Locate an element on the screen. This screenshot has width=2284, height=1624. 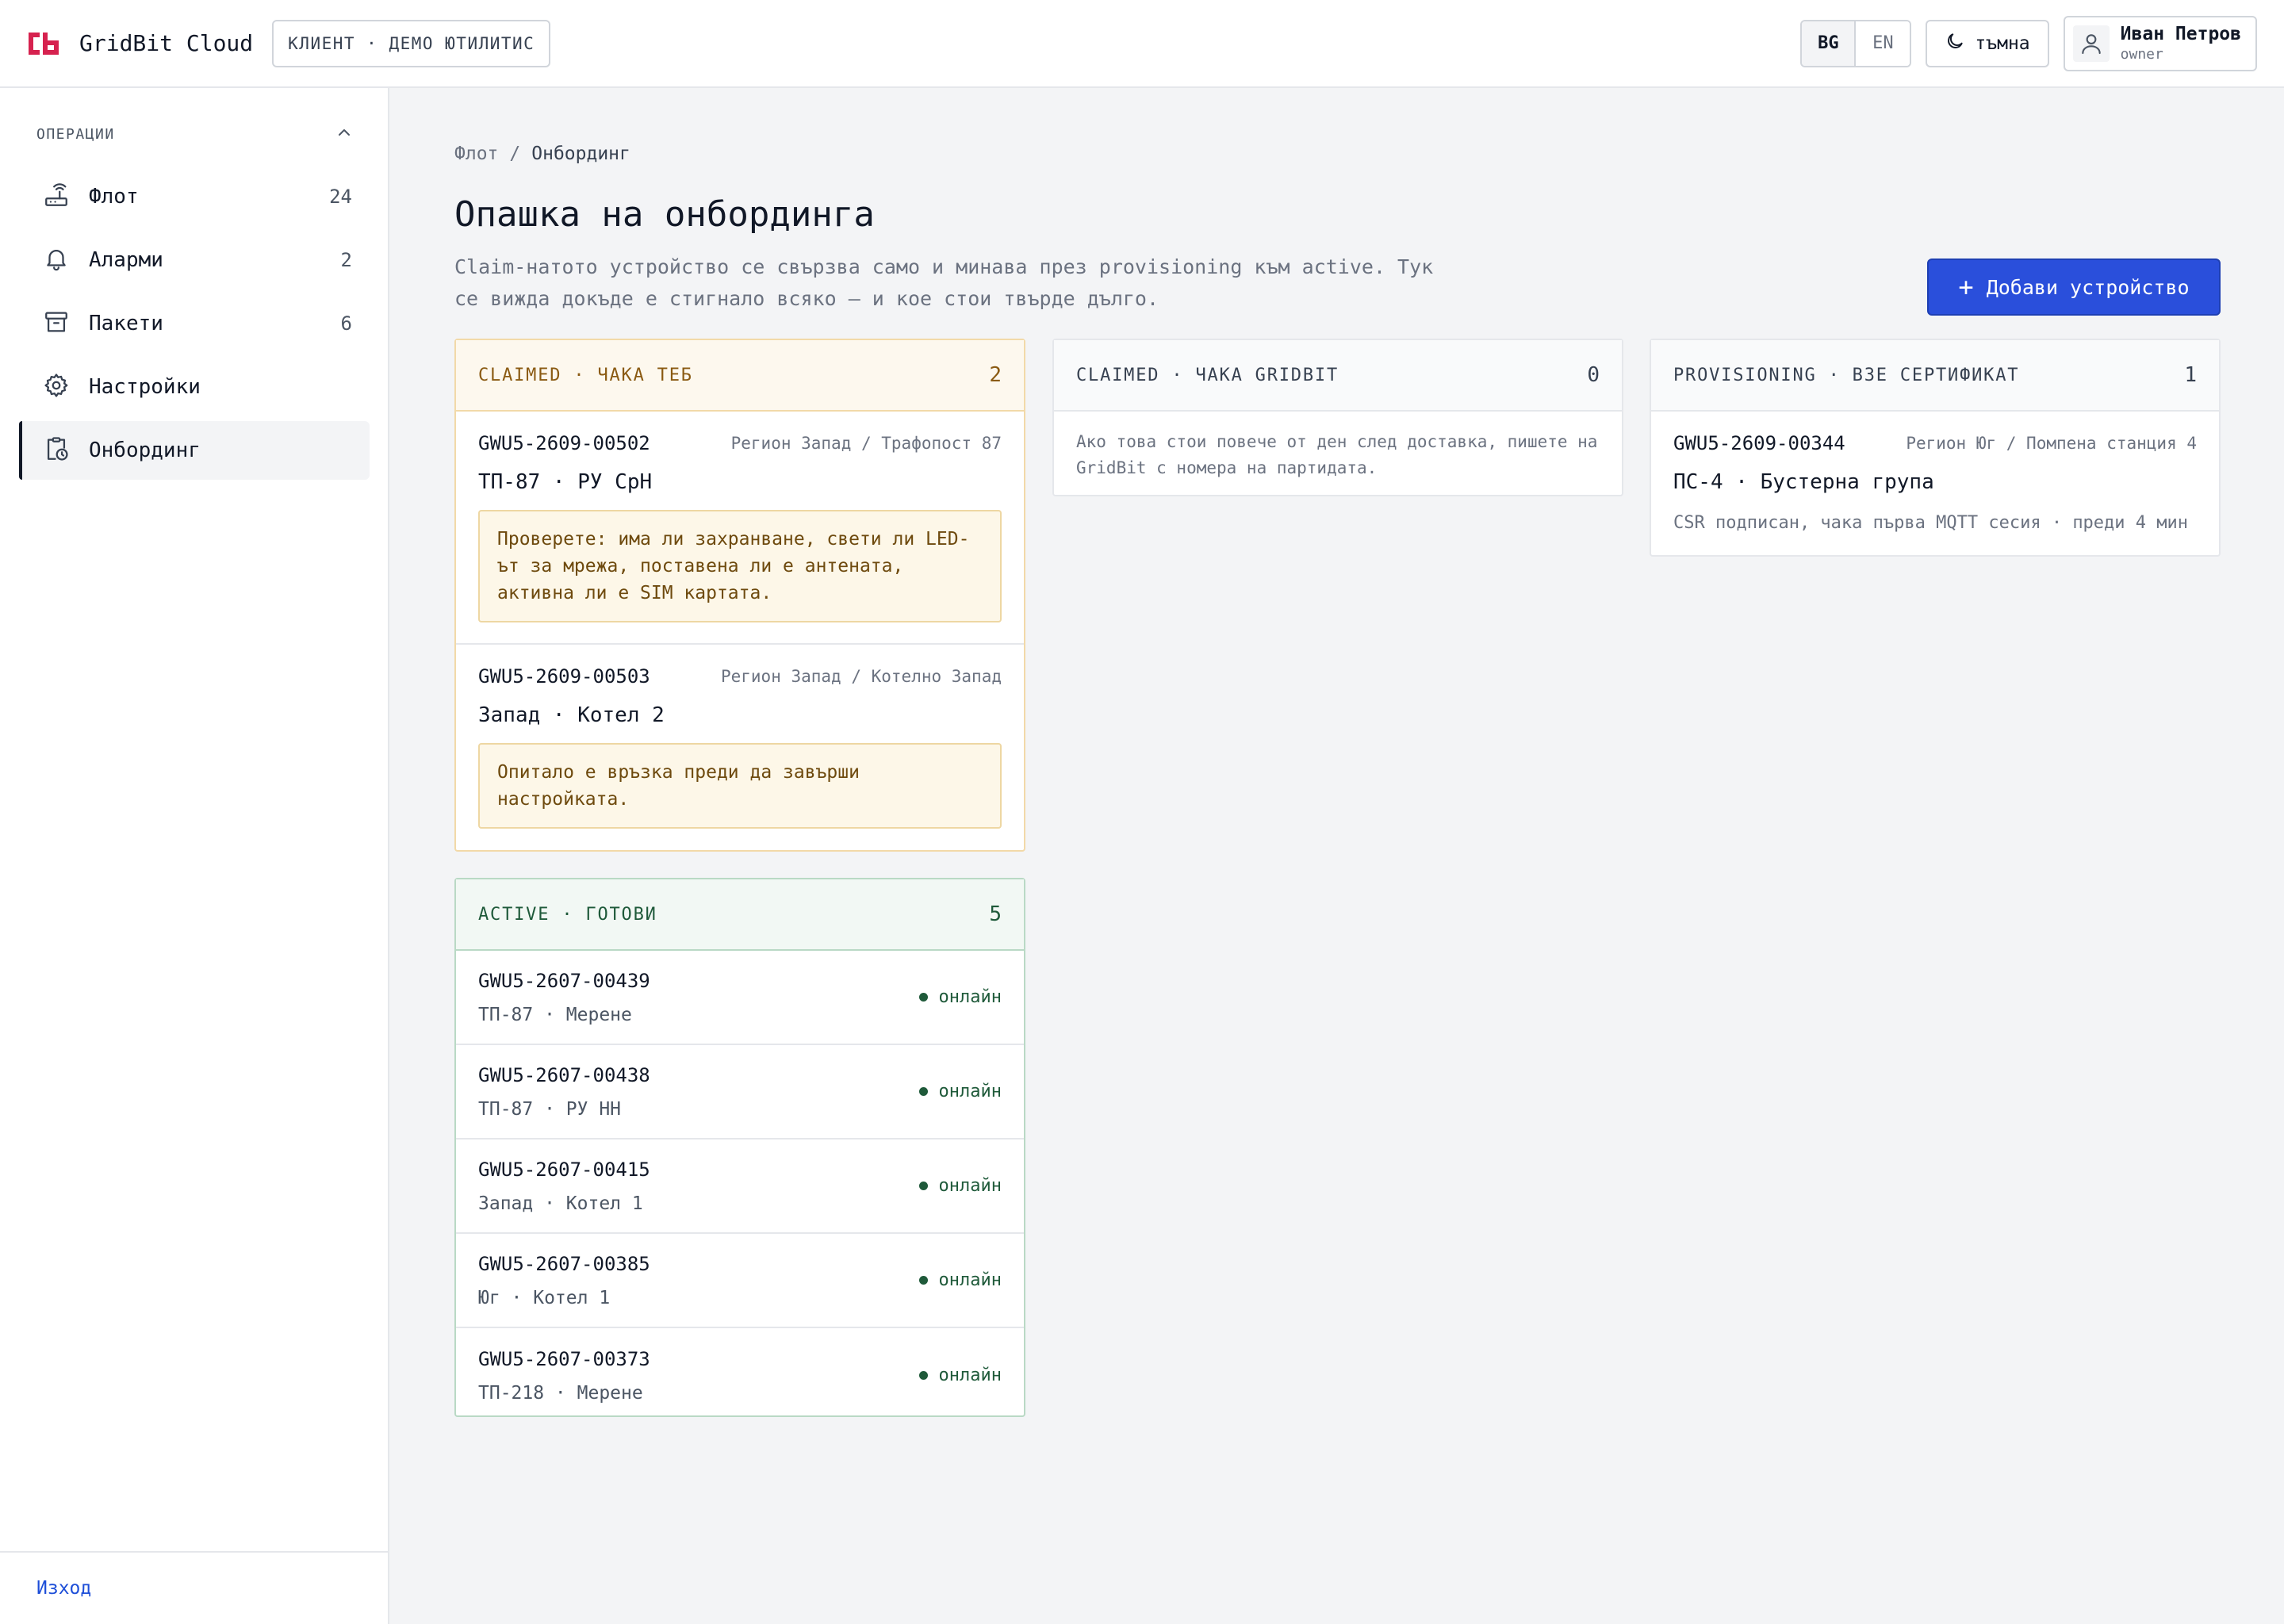
logout-link: Изход is located at coordinates (194, 1587).